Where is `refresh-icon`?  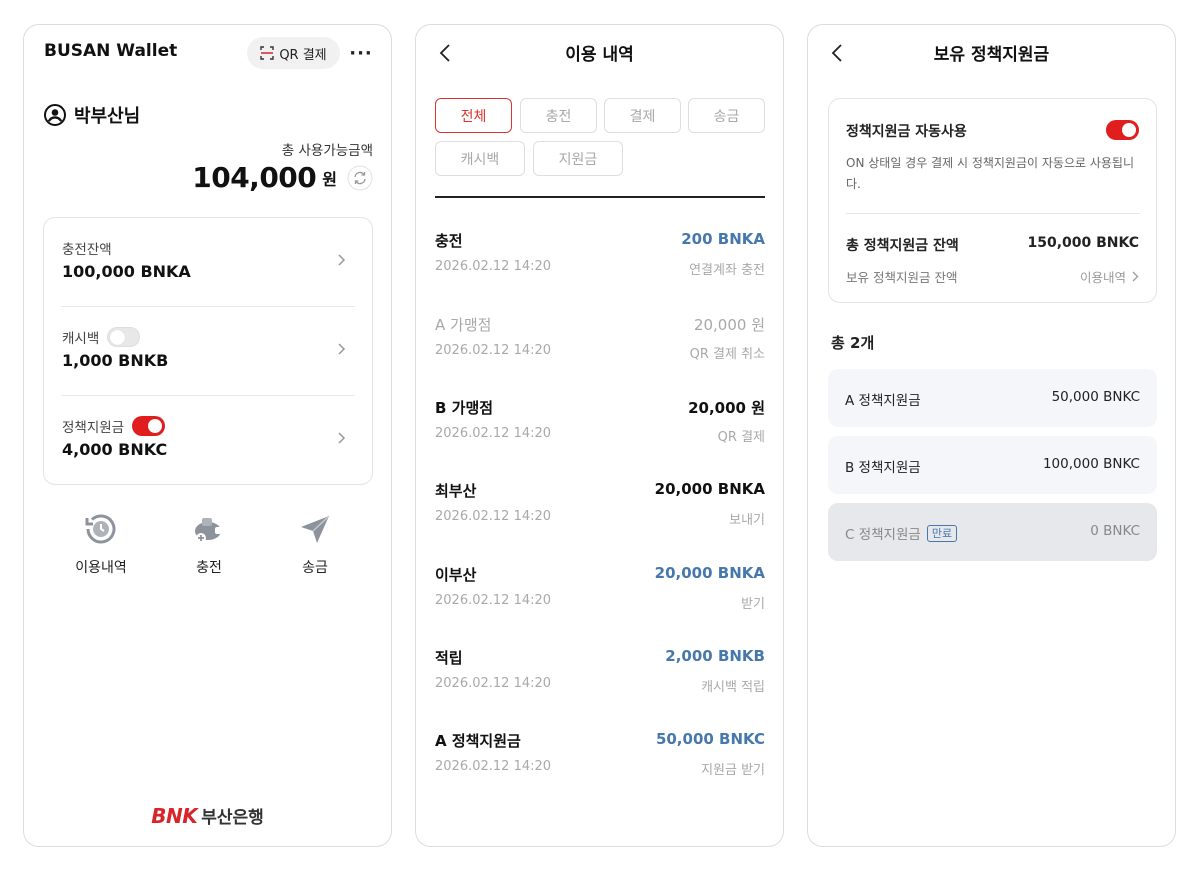 refresh-icon is located at coordinates (360, 178).